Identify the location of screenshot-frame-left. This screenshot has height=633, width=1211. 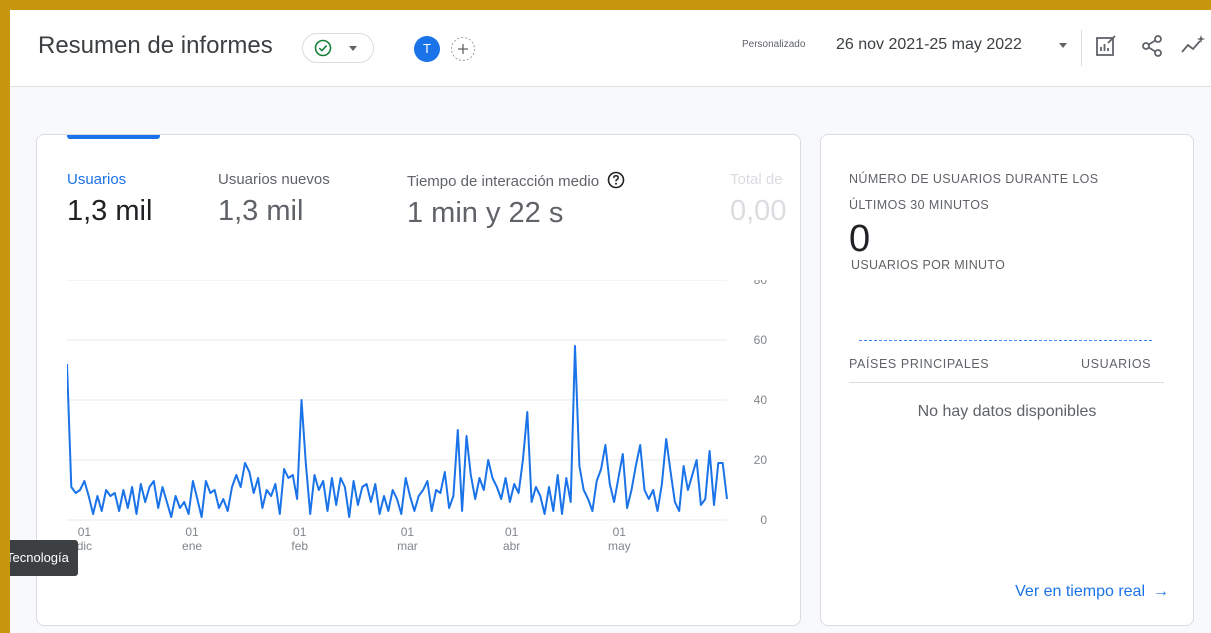
(5, 316).